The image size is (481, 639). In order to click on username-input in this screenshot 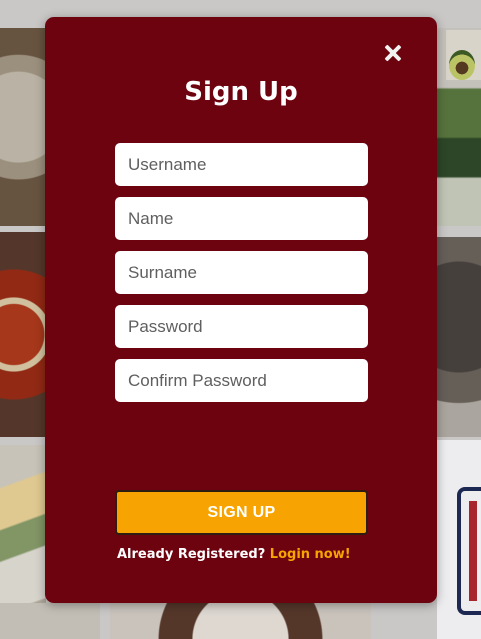, I will do `click(241, 164)`.